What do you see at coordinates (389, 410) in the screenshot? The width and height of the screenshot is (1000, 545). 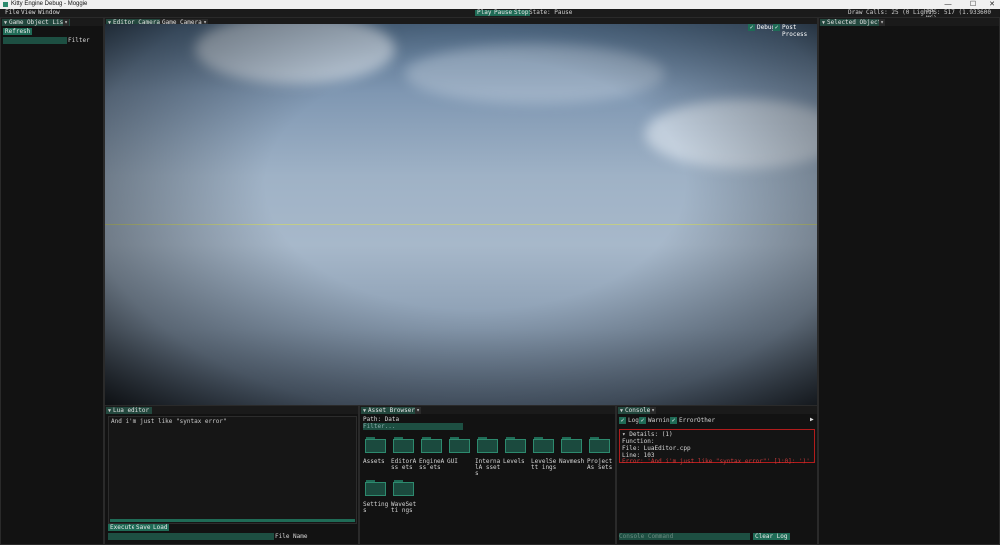 I see `tab-asset-browser: ▼ Asset Browser` at bounding box center [389, 410].